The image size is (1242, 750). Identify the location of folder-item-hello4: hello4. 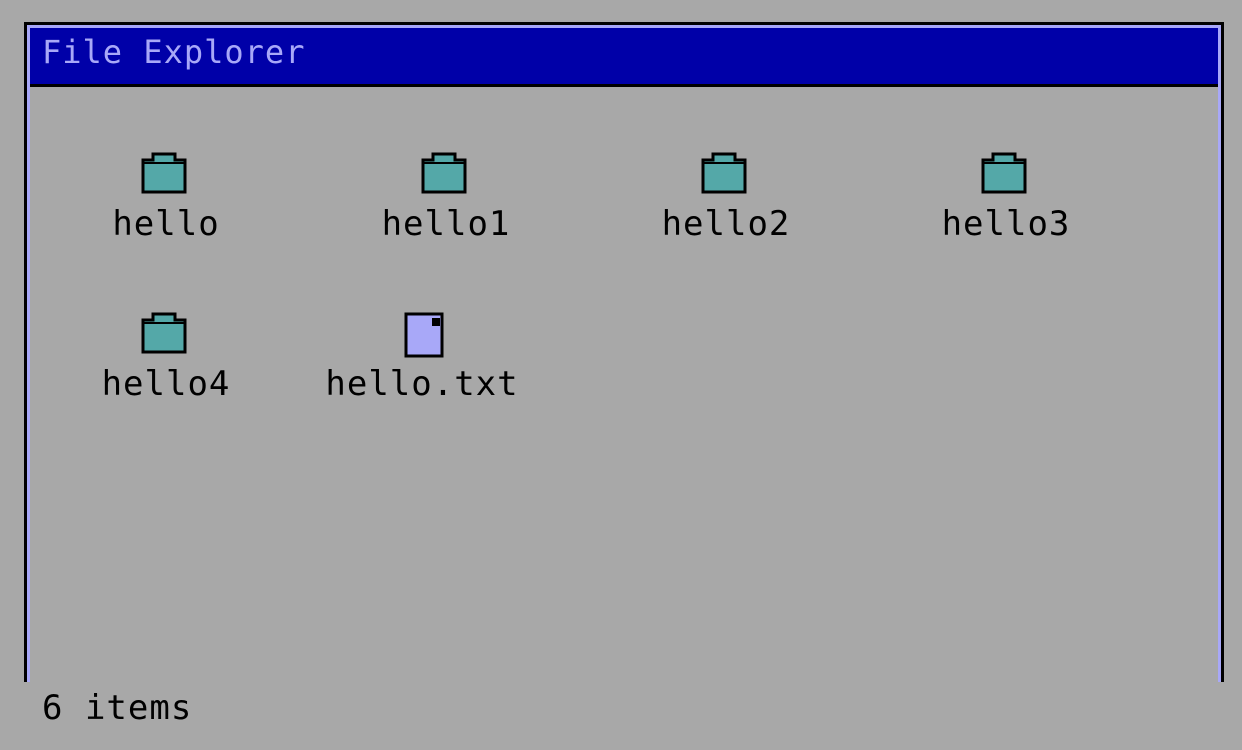
(166, 367).